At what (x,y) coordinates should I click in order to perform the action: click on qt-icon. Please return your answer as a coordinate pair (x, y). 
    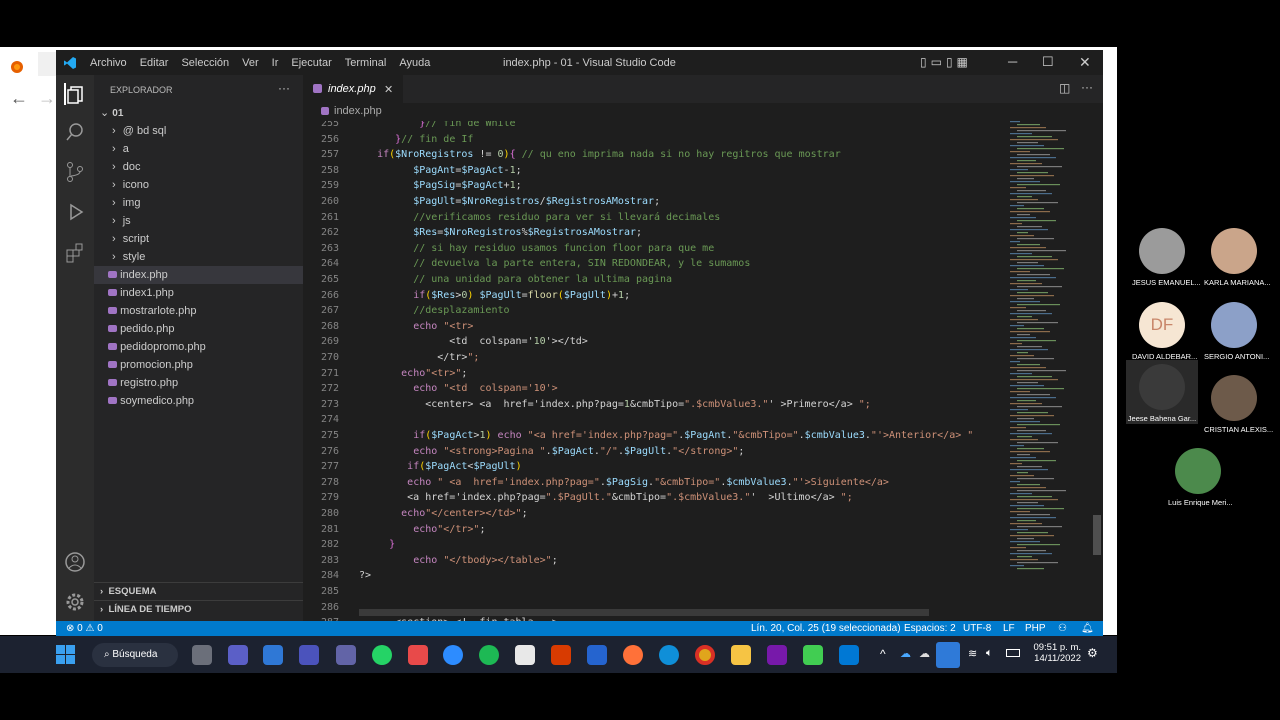
    Looking at the image, I should click on (813, 655).